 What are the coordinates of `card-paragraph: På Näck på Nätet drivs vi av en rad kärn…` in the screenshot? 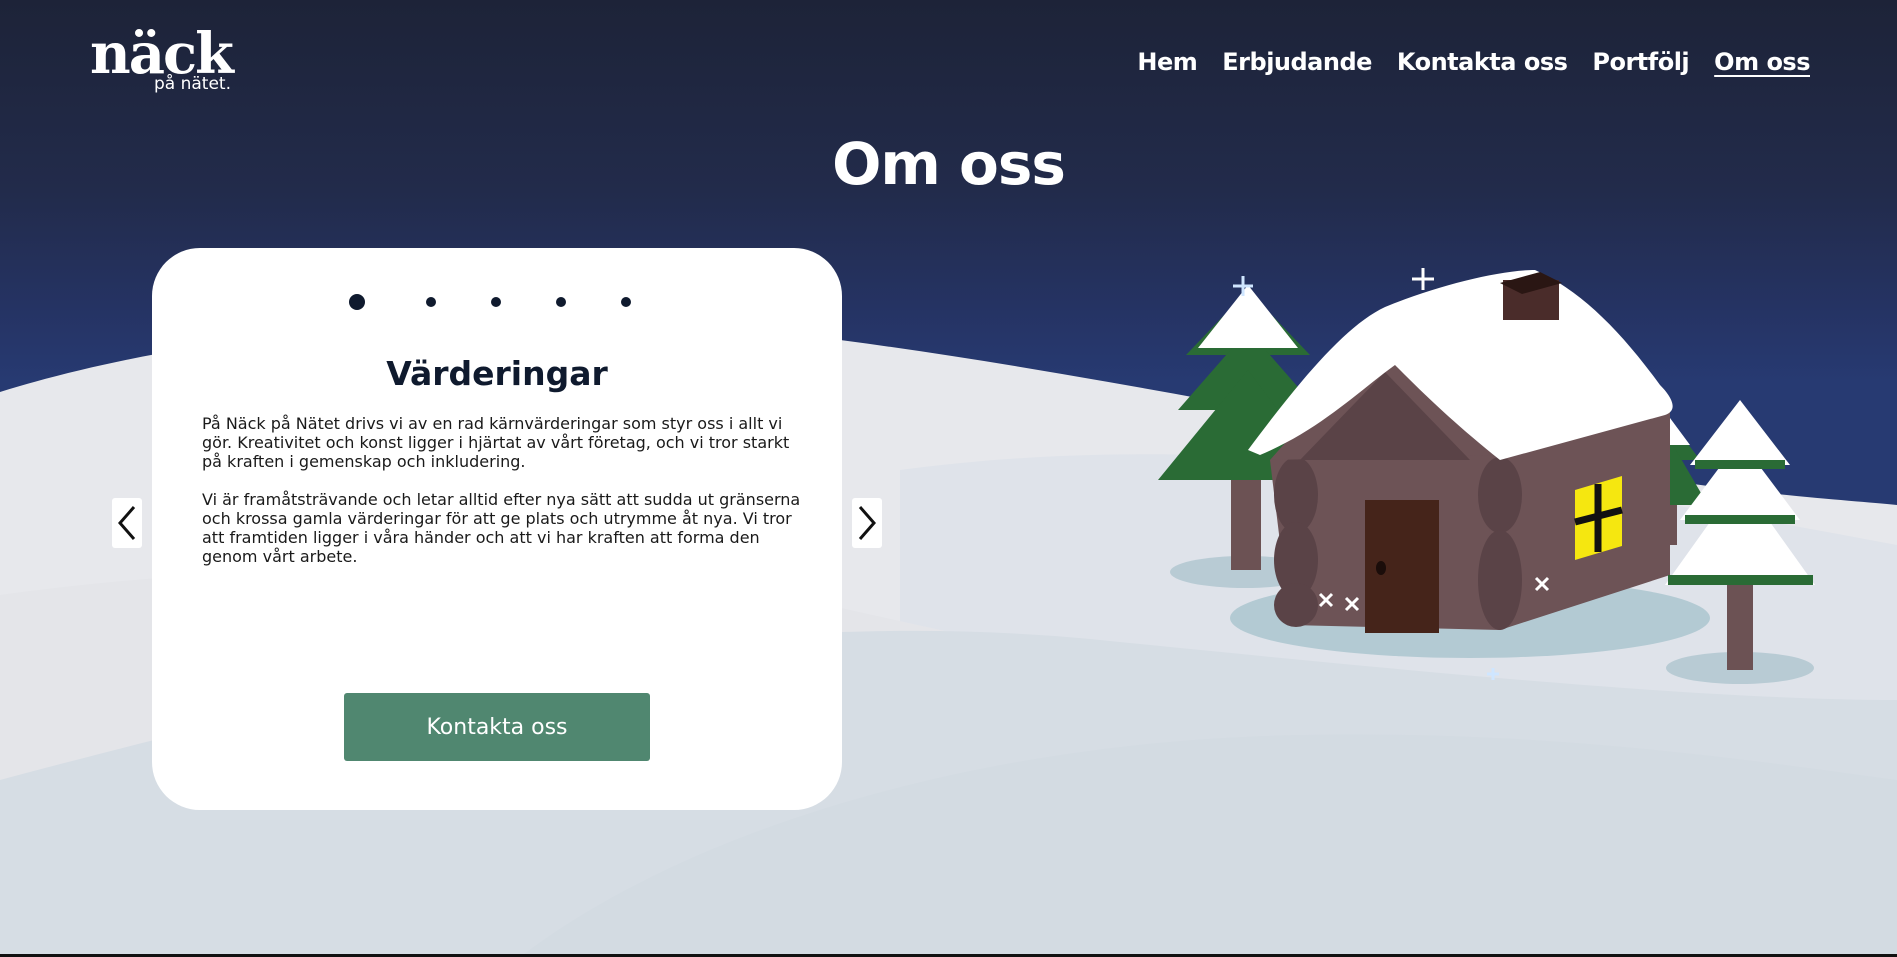 It's located at (496, 442).